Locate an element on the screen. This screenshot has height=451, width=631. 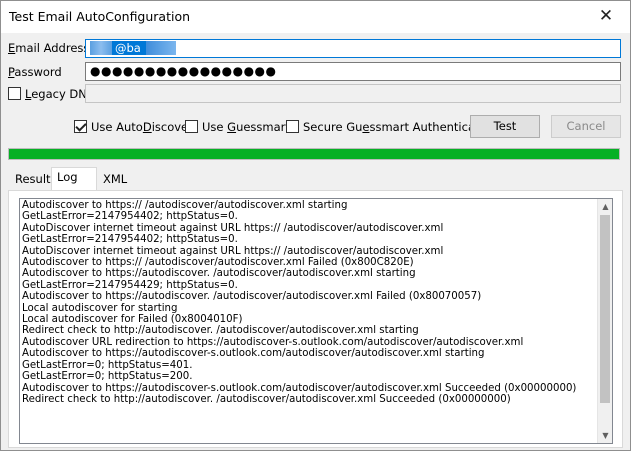
tab-log: Log is located at coordinates (74, 179).